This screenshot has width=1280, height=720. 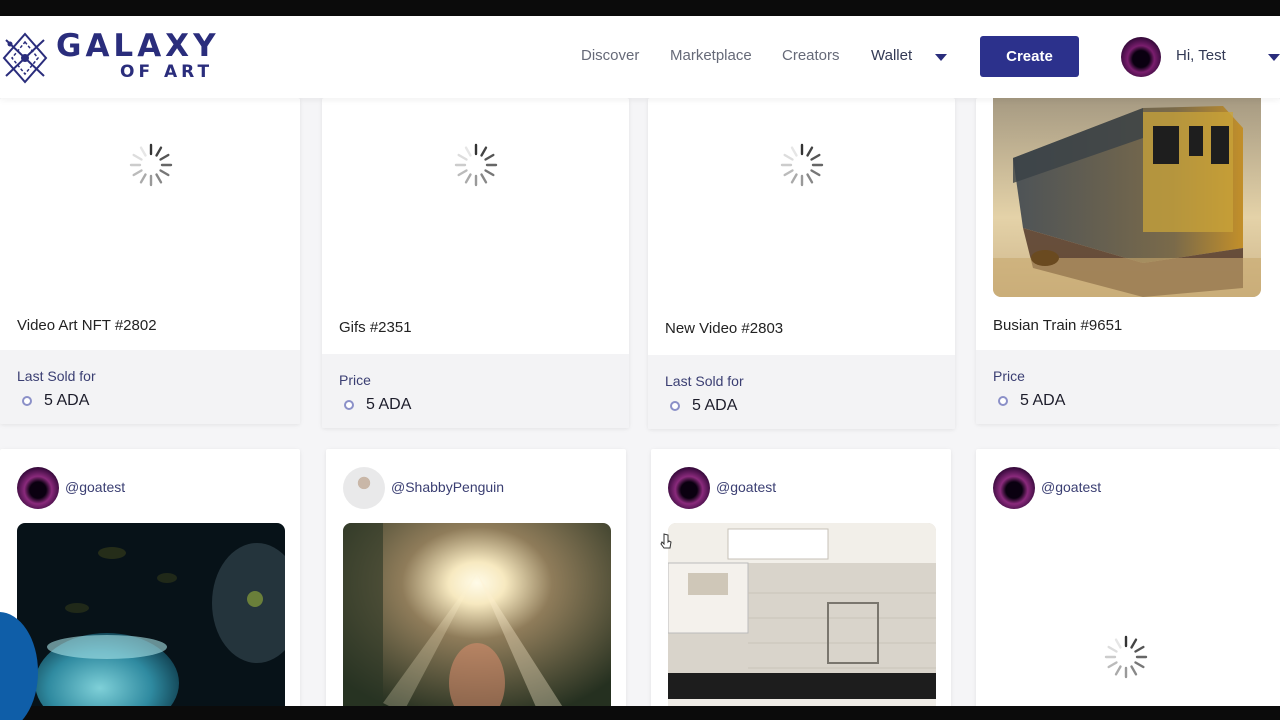 What do you see at coordinates (640, 713) in the screenshot?
I see `video-letterbox-bottom` at bounding box center [640, 713].